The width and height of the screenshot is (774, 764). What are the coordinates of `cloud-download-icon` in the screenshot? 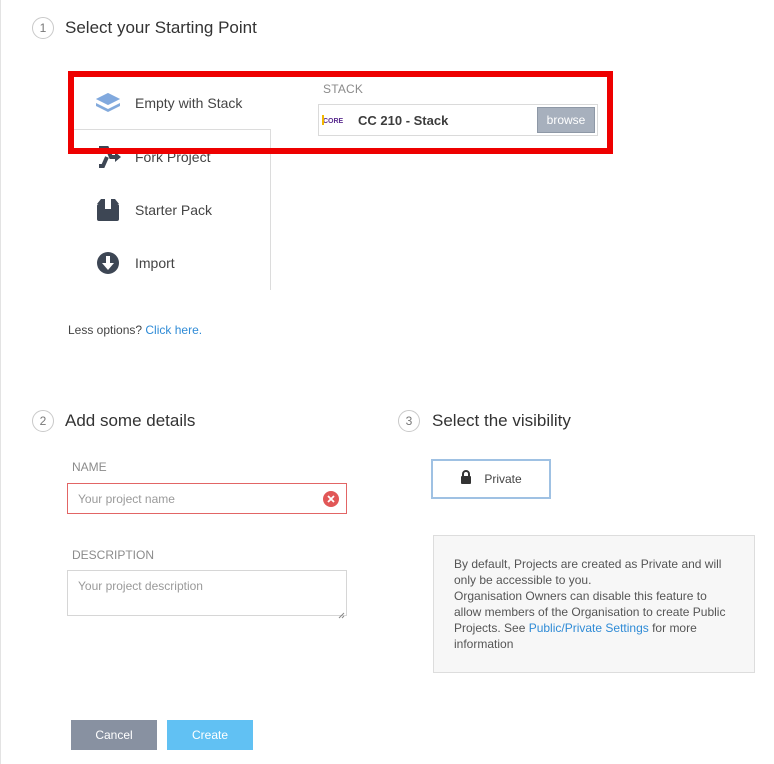 It's located at (108, 263).